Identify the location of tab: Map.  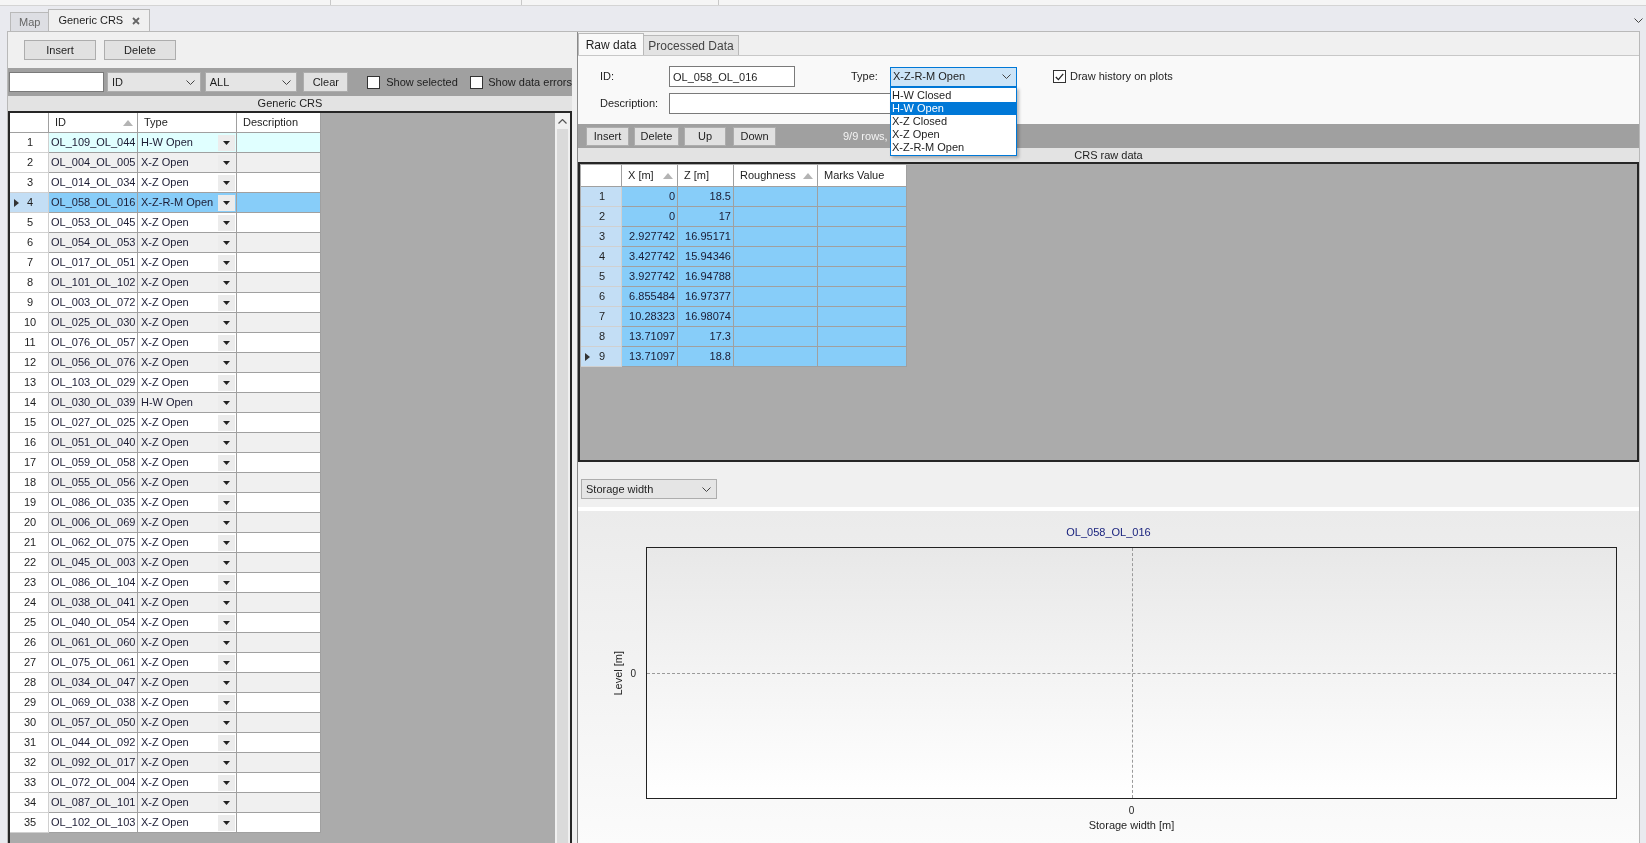
(29, 21).